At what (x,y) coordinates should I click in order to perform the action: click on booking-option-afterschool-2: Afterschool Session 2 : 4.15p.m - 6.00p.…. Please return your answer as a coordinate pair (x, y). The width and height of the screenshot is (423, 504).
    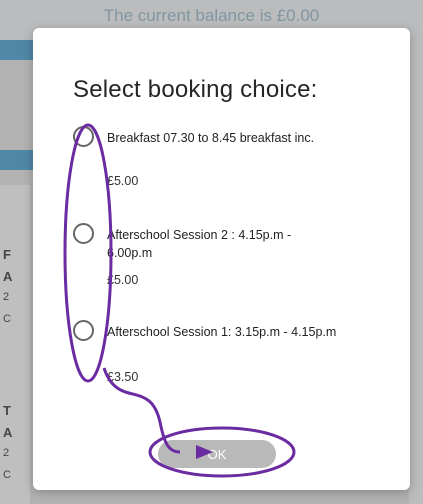
    Looking at the image, I should click on (223, 258).